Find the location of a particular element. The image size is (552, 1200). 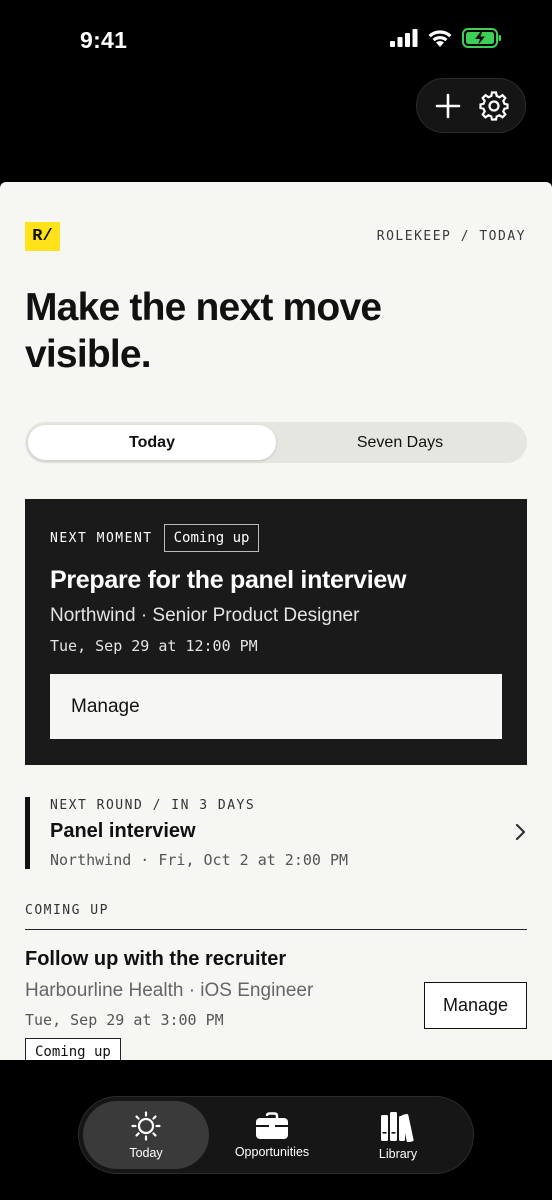

breadcrumb: ROLEKEEP / TODAY is located at coordinates (451, 236).